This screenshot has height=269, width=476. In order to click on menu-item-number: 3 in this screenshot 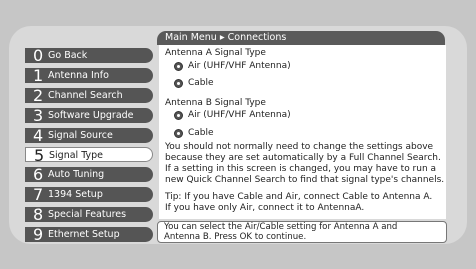, I will do `click(38, 115)`.